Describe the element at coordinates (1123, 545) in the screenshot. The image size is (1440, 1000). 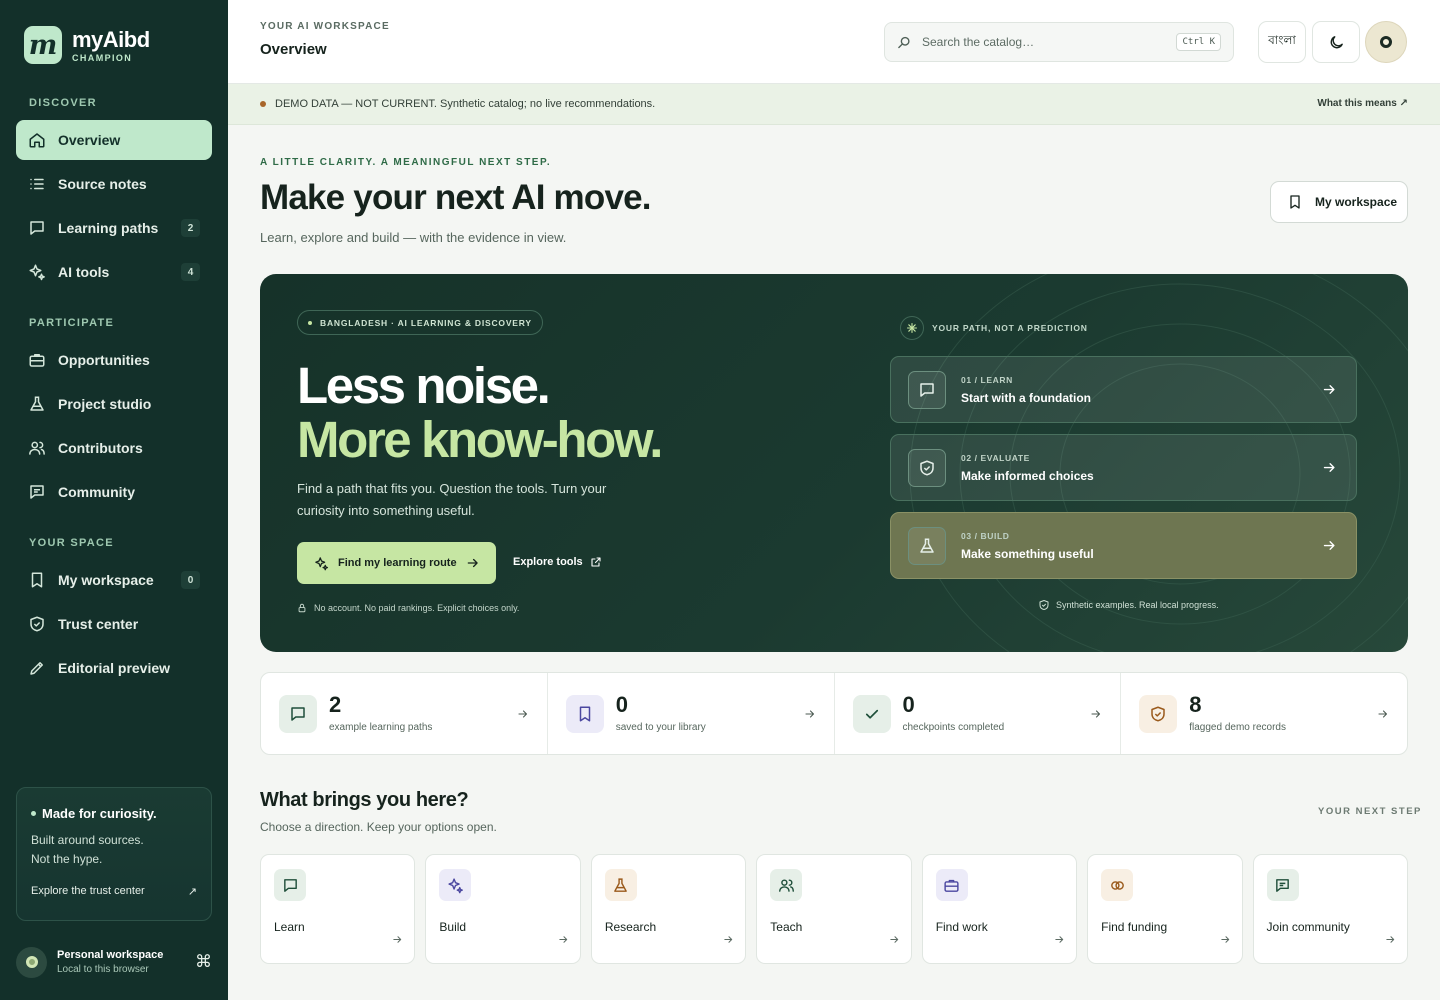
I see `path-step-build: 03 / BUILD Make something useful` at that location.